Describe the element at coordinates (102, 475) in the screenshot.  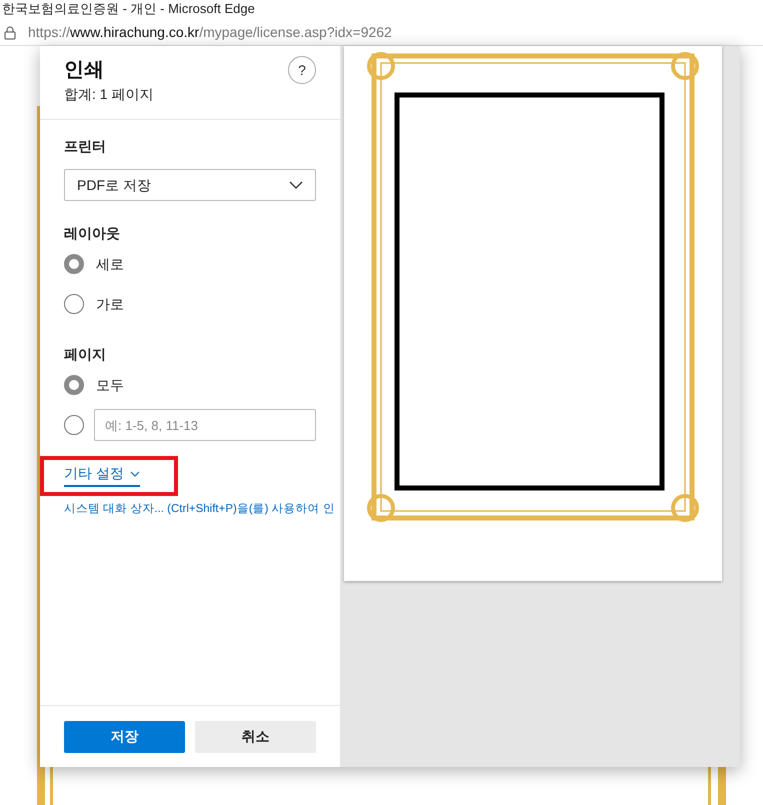
I see `more-settings-link: 기타 설정` at that location.